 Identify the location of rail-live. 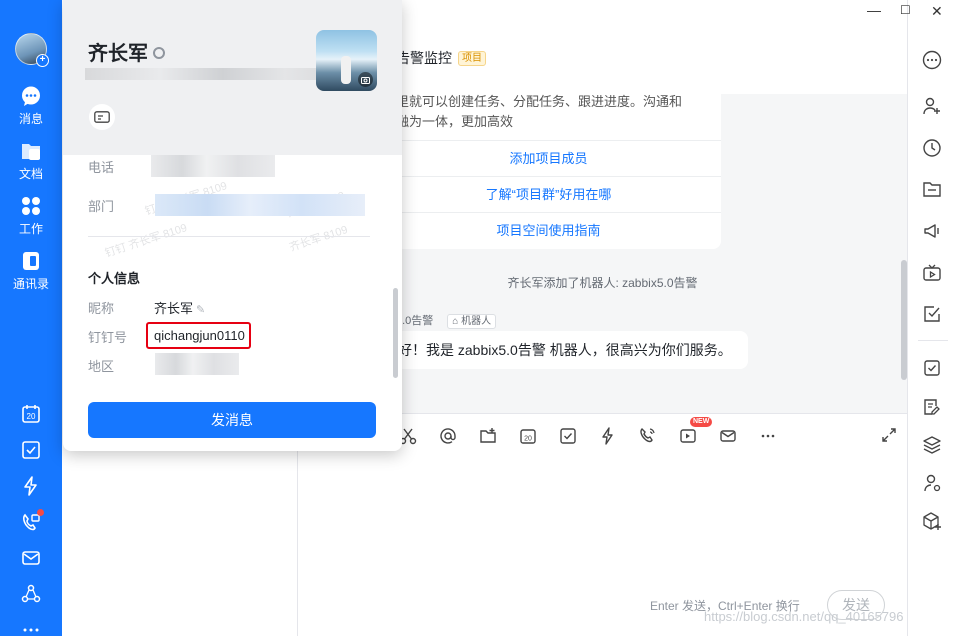
(932, 273).